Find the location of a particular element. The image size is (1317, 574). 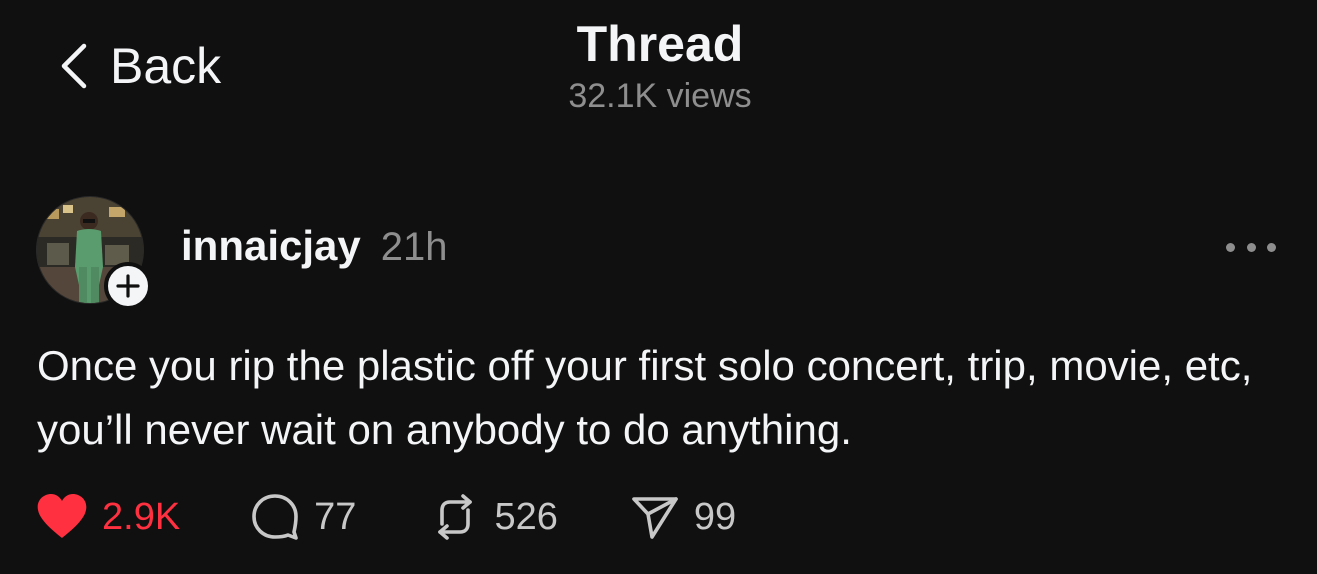

like-count: 2.9K is located at coordinates (141, 516).